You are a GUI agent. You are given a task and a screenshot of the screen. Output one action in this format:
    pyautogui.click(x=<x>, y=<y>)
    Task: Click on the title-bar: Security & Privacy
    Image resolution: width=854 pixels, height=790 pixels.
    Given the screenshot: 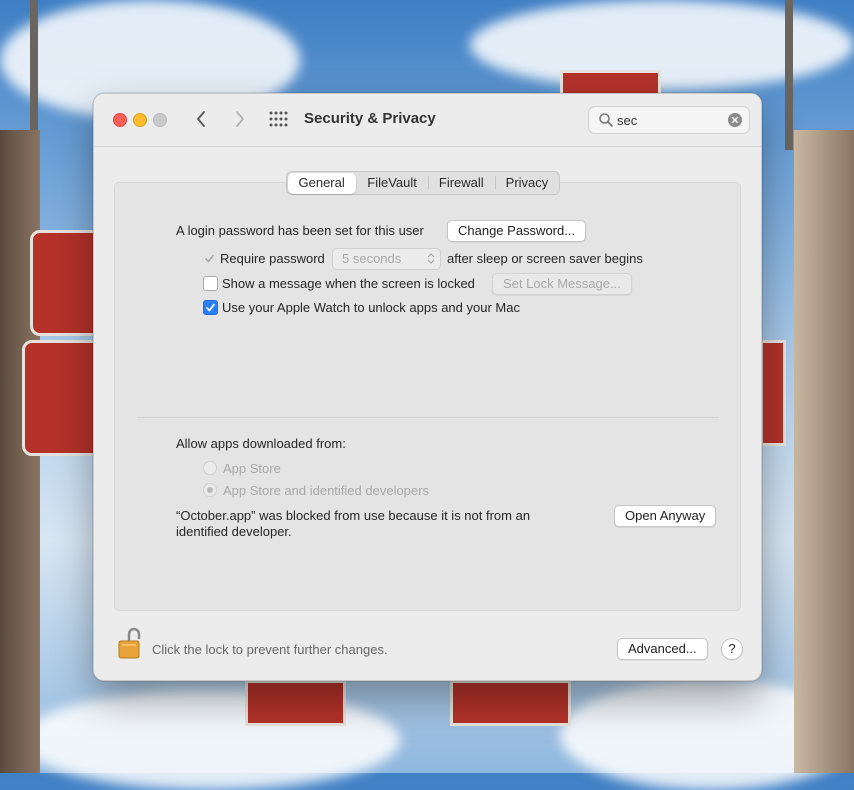 What is the action you would take?
    pyautogui.click(x=427, y=120)
    